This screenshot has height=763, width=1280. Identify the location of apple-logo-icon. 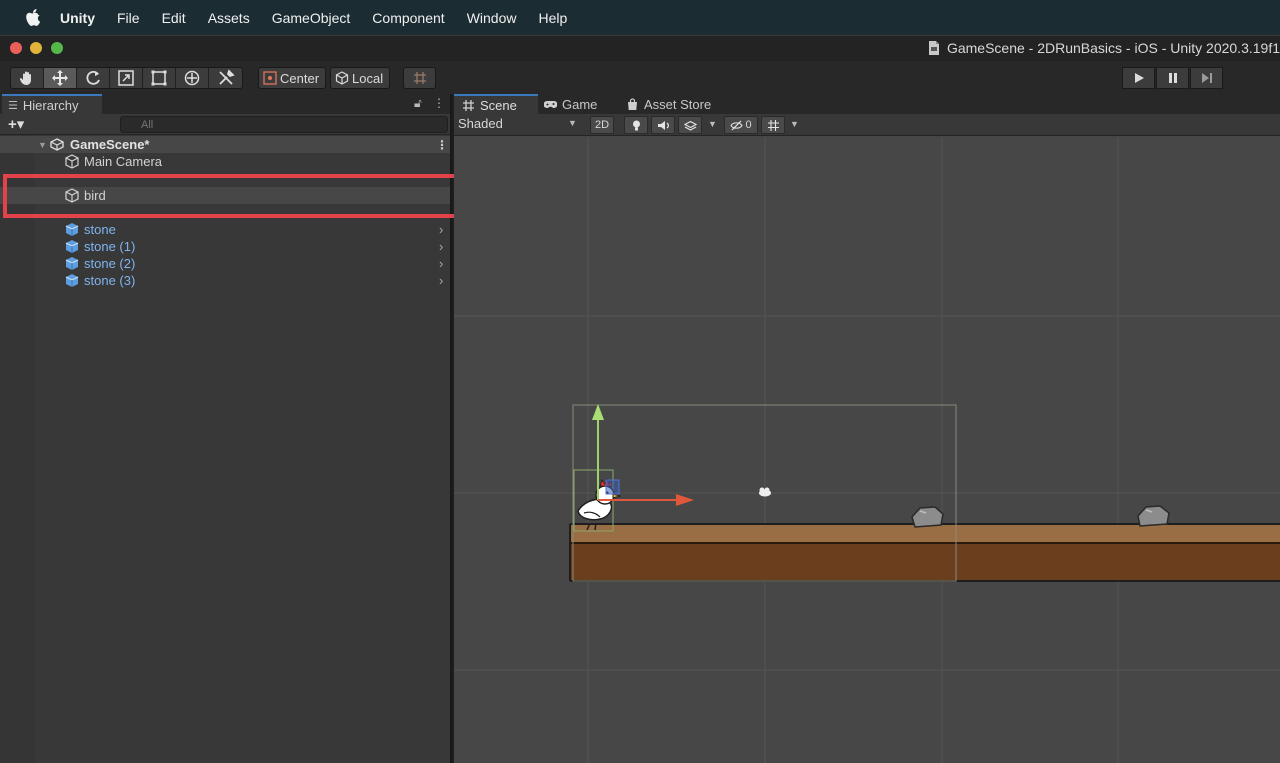
(33, 17).